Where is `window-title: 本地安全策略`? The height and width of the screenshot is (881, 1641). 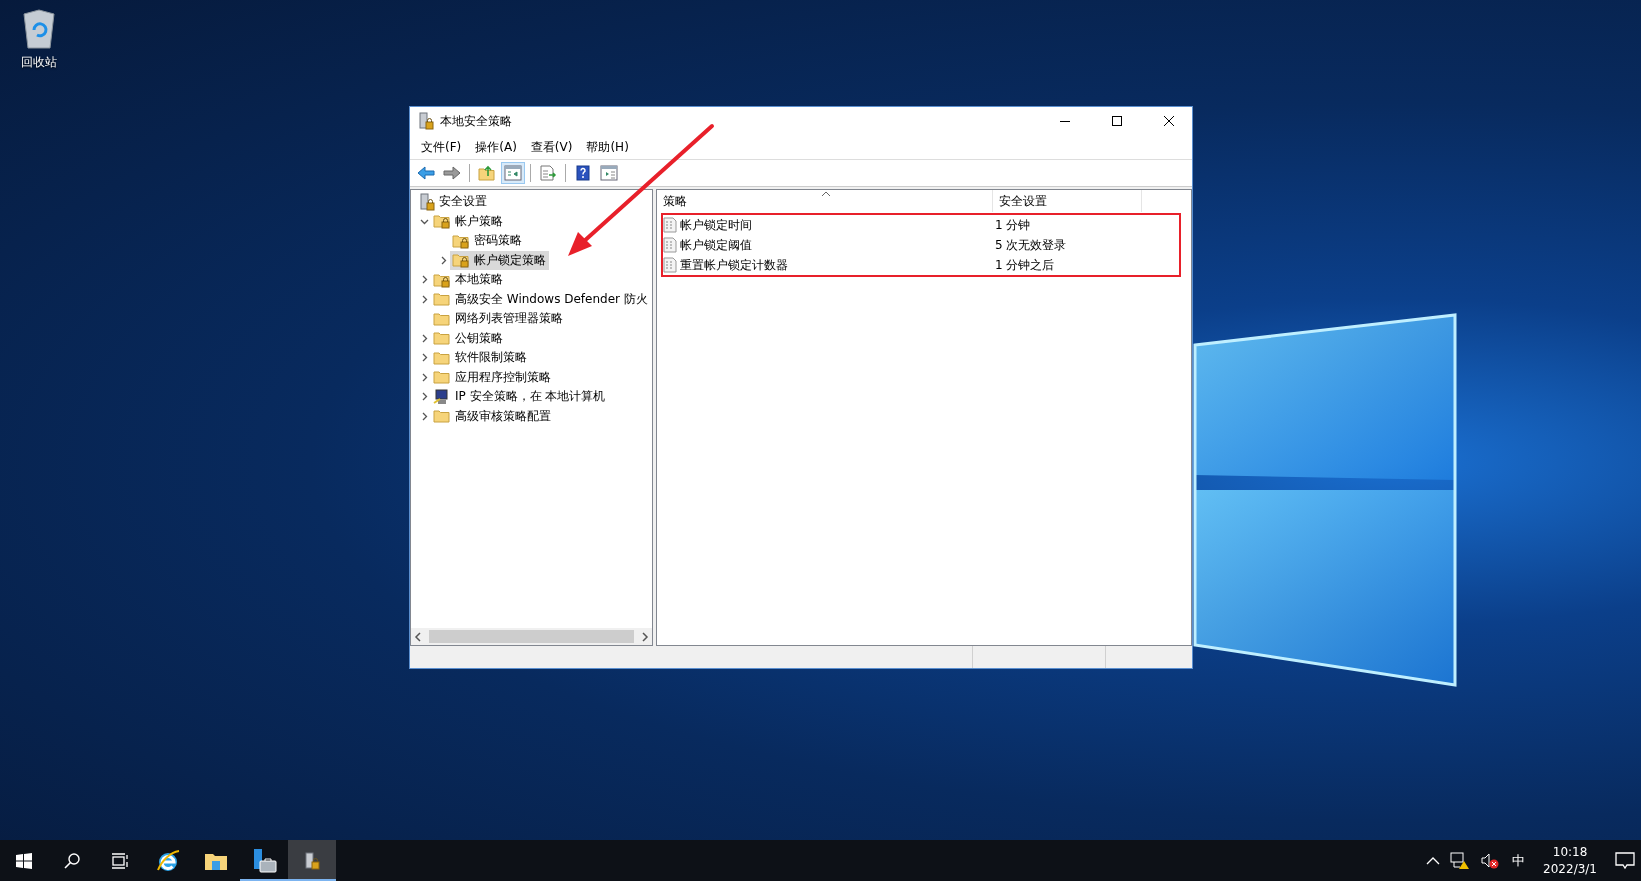
window-title: 本地安全策略 is located at coordinates (476, 121).